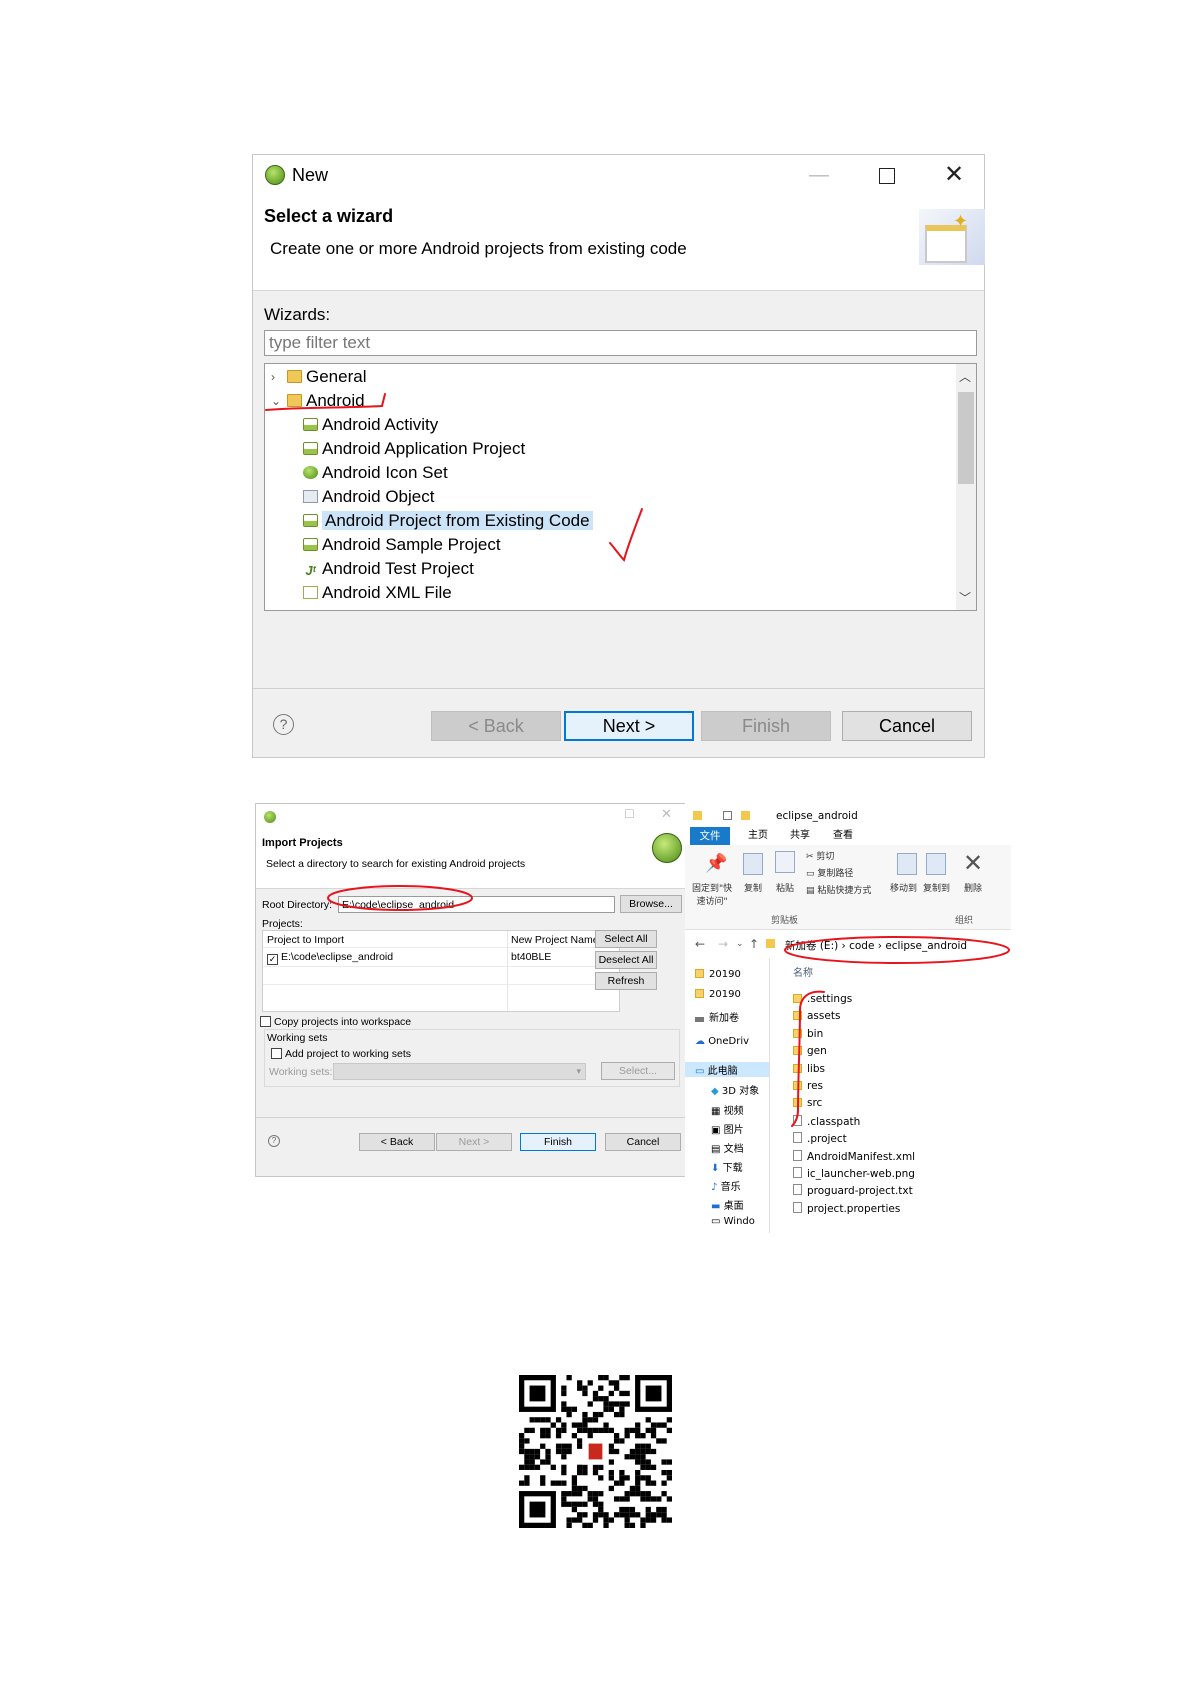 This screenshot has height=1685, width=1192. I want to click on nav-item: ♪ 音乐, so click(726, 1185).